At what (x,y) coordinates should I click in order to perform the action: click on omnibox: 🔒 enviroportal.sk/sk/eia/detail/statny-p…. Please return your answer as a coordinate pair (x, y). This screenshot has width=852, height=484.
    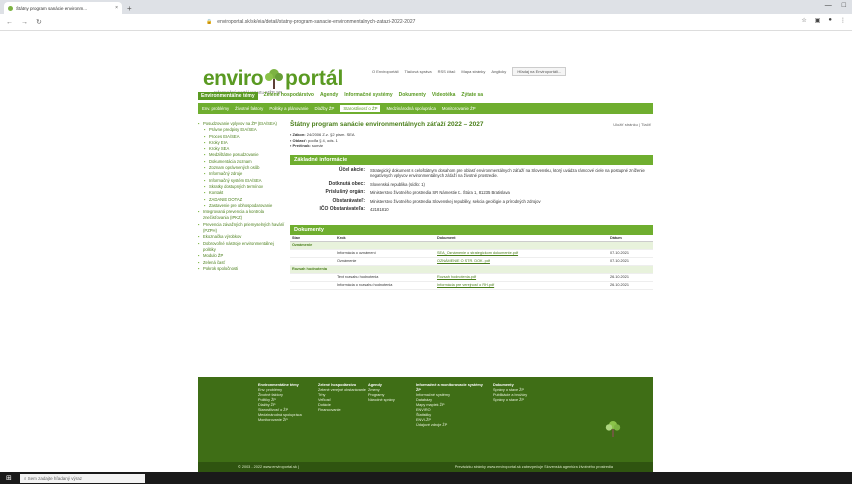
    Looking at the image, I should click on (480, 22).